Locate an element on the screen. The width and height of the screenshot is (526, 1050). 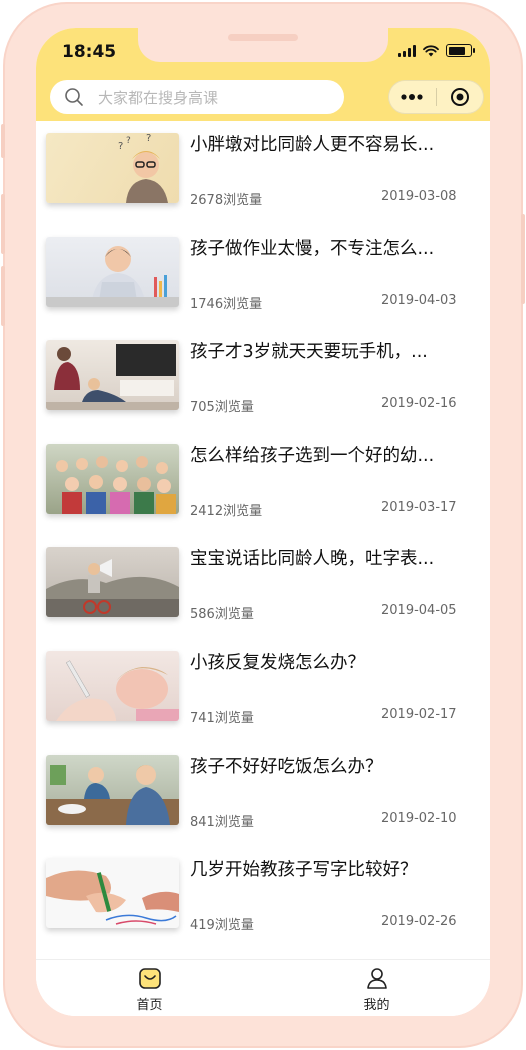
notch is located at coordinates (263, 45).